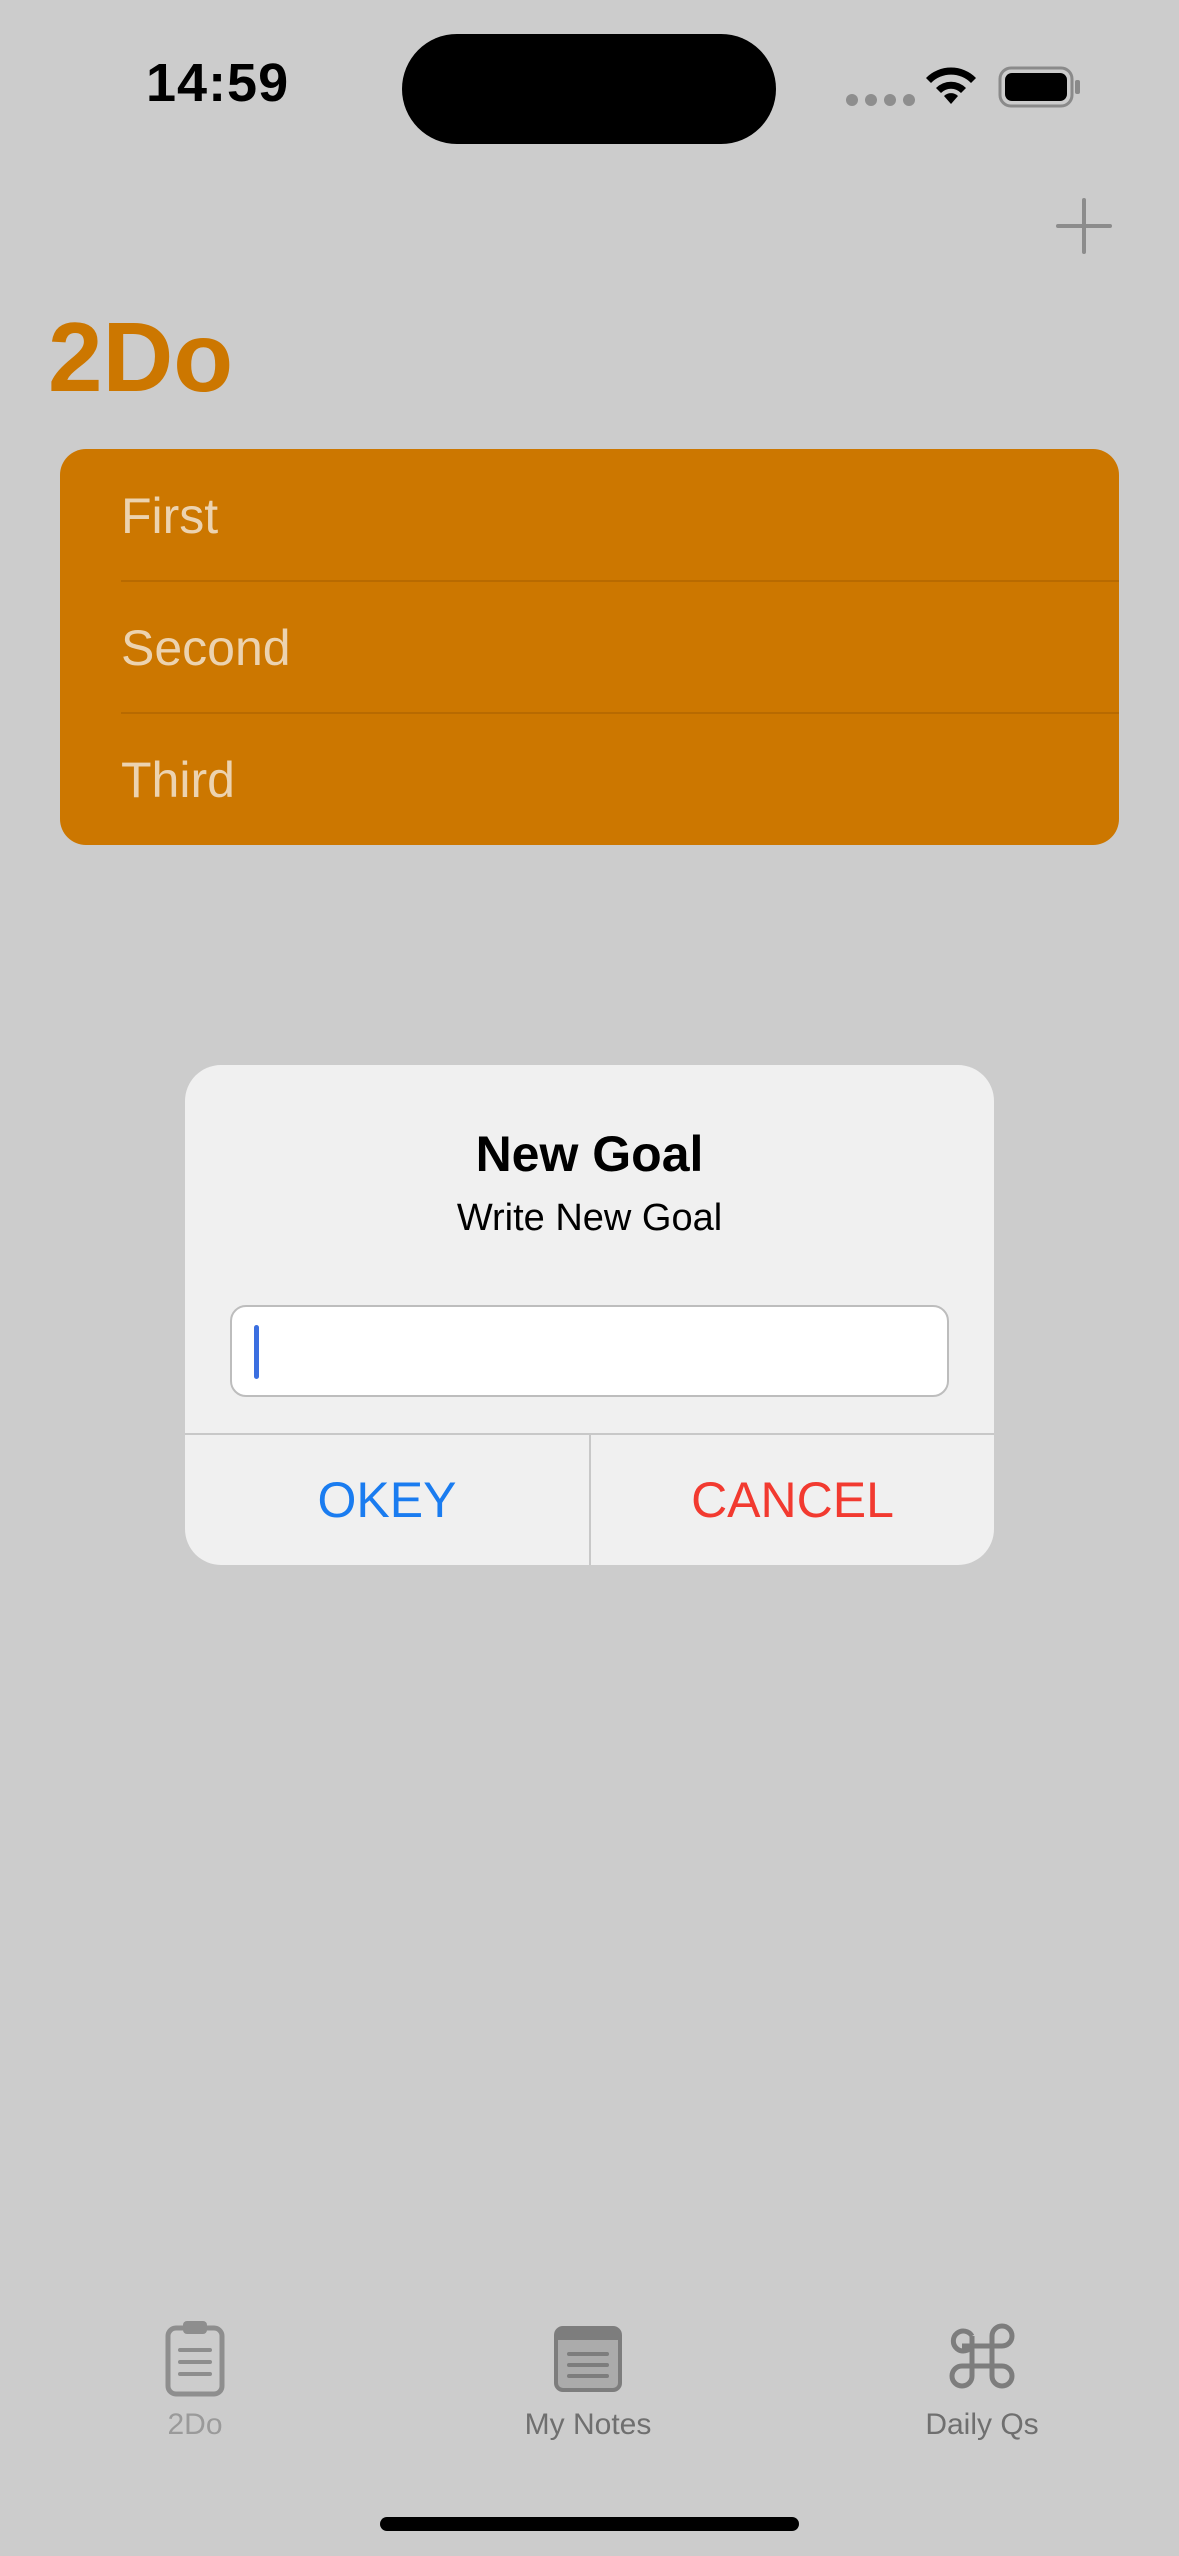  What do you see at coordinates (589, 779) in the screenshot?
I see `list-item: Third` at bounding box center [589, 779].